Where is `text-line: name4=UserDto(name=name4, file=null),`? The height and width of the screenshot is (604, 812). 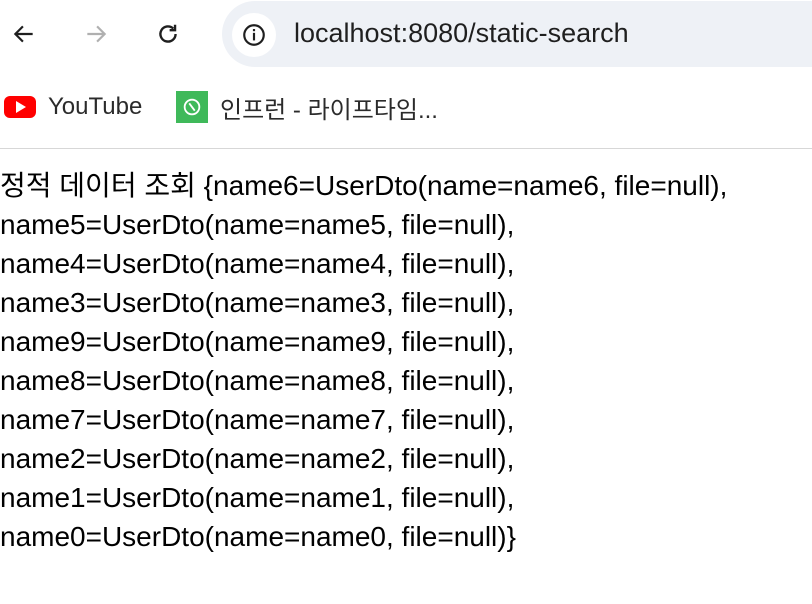 text-line: name4=UserDto(name=name4, file=null), is located at coordinates (257, 263).